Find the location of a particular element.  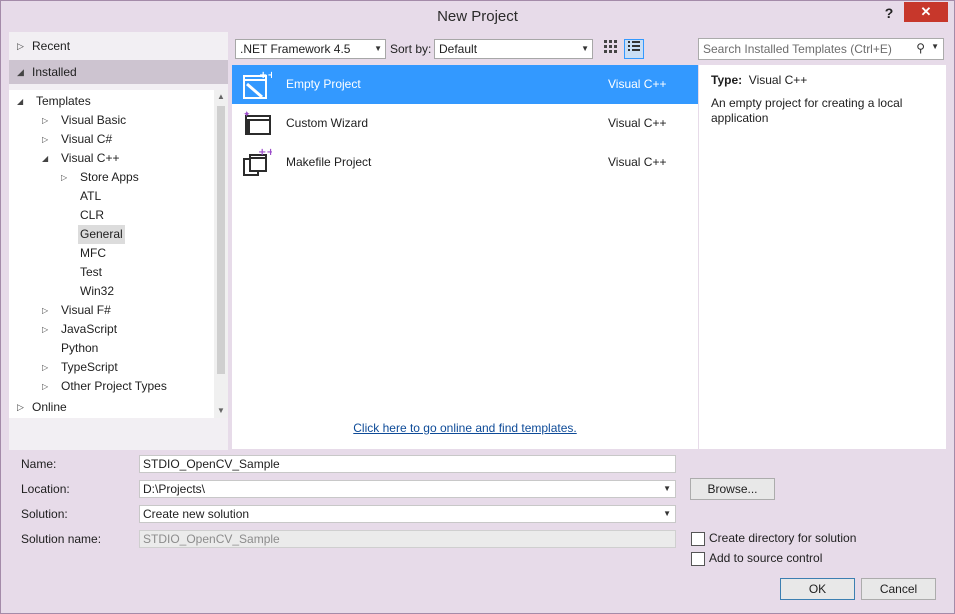

cancel-button: Cancel is located at coordinates (898, 589).